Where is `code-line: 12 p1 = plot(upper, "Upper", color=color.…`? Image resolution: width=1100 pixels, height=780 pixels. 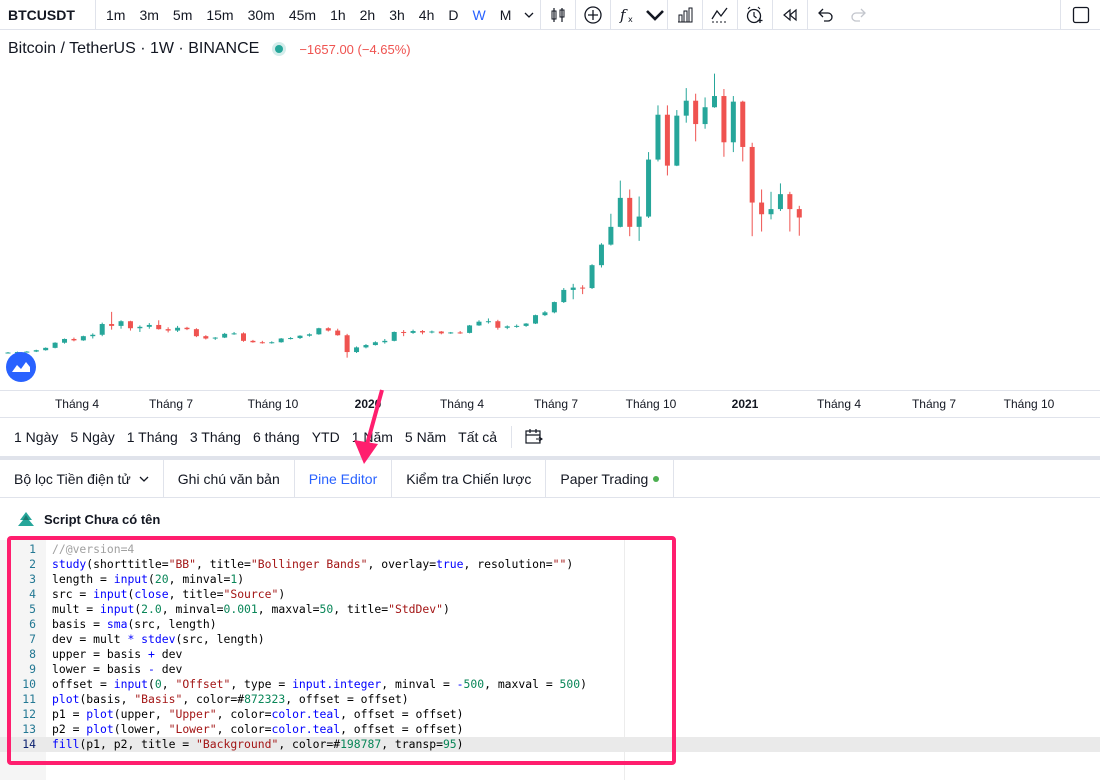 code-line: 12 p1 = plot(upper, "Upper", color=color.… is located at coordinates (550, 714).